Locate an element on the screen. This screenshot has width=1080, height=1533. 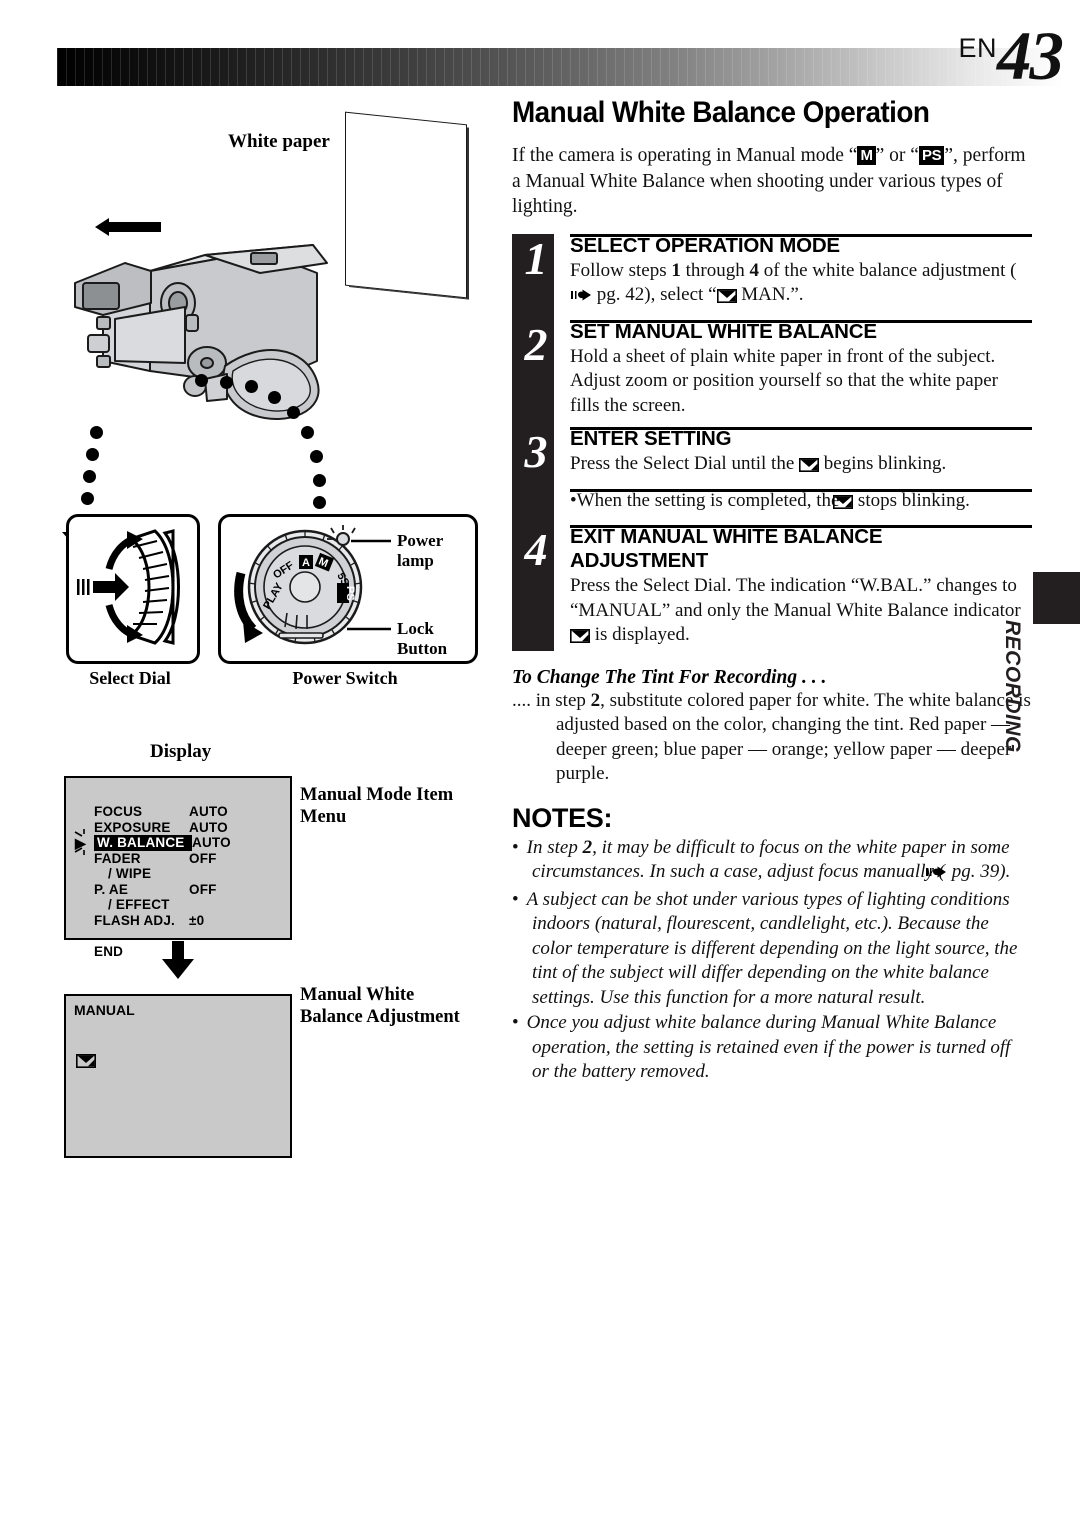
select-dial-panel is located at coordinates (133, 589).